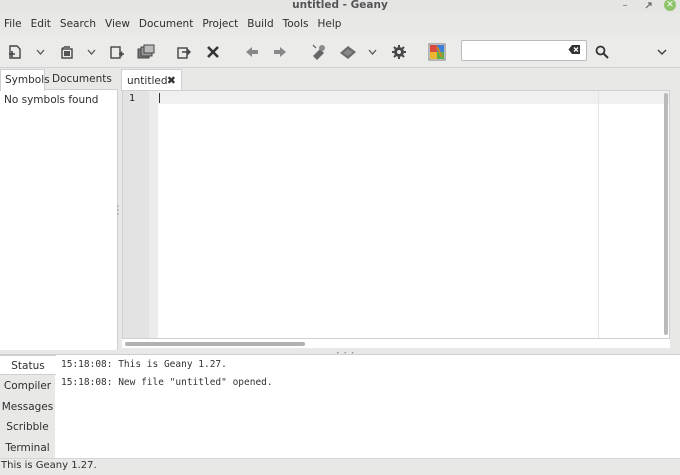 The height and width of the screenshot is (475, 680). Describe the element at coordinates (396, 343) in the screenshot. I see `horizontal-scrollbar-track` at that location.